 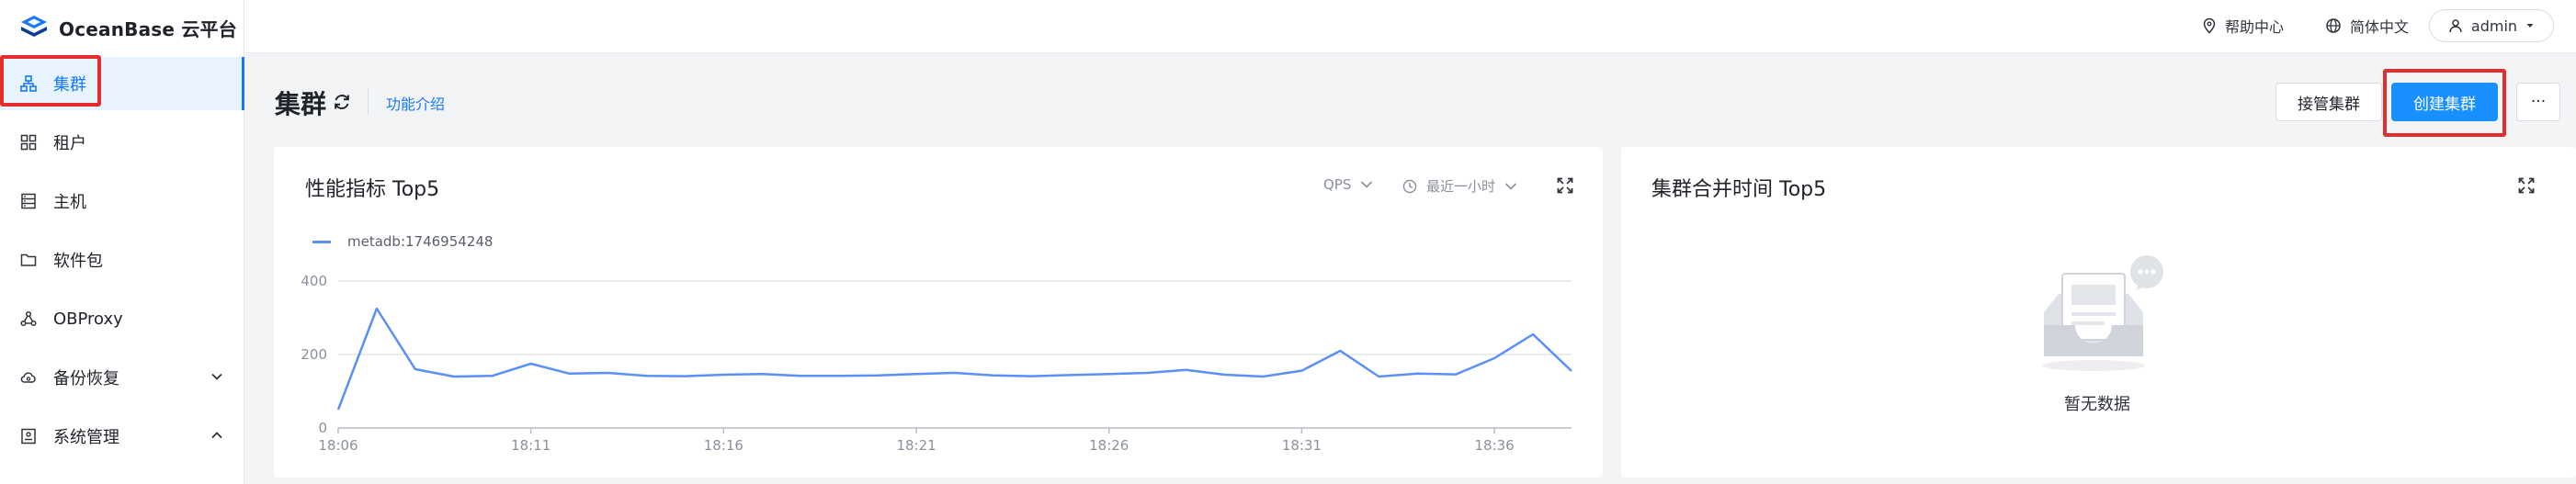 What do you see at coordinates (954, 359) in the screenshot?
I see `series-line` at bounding box center [954, 359].